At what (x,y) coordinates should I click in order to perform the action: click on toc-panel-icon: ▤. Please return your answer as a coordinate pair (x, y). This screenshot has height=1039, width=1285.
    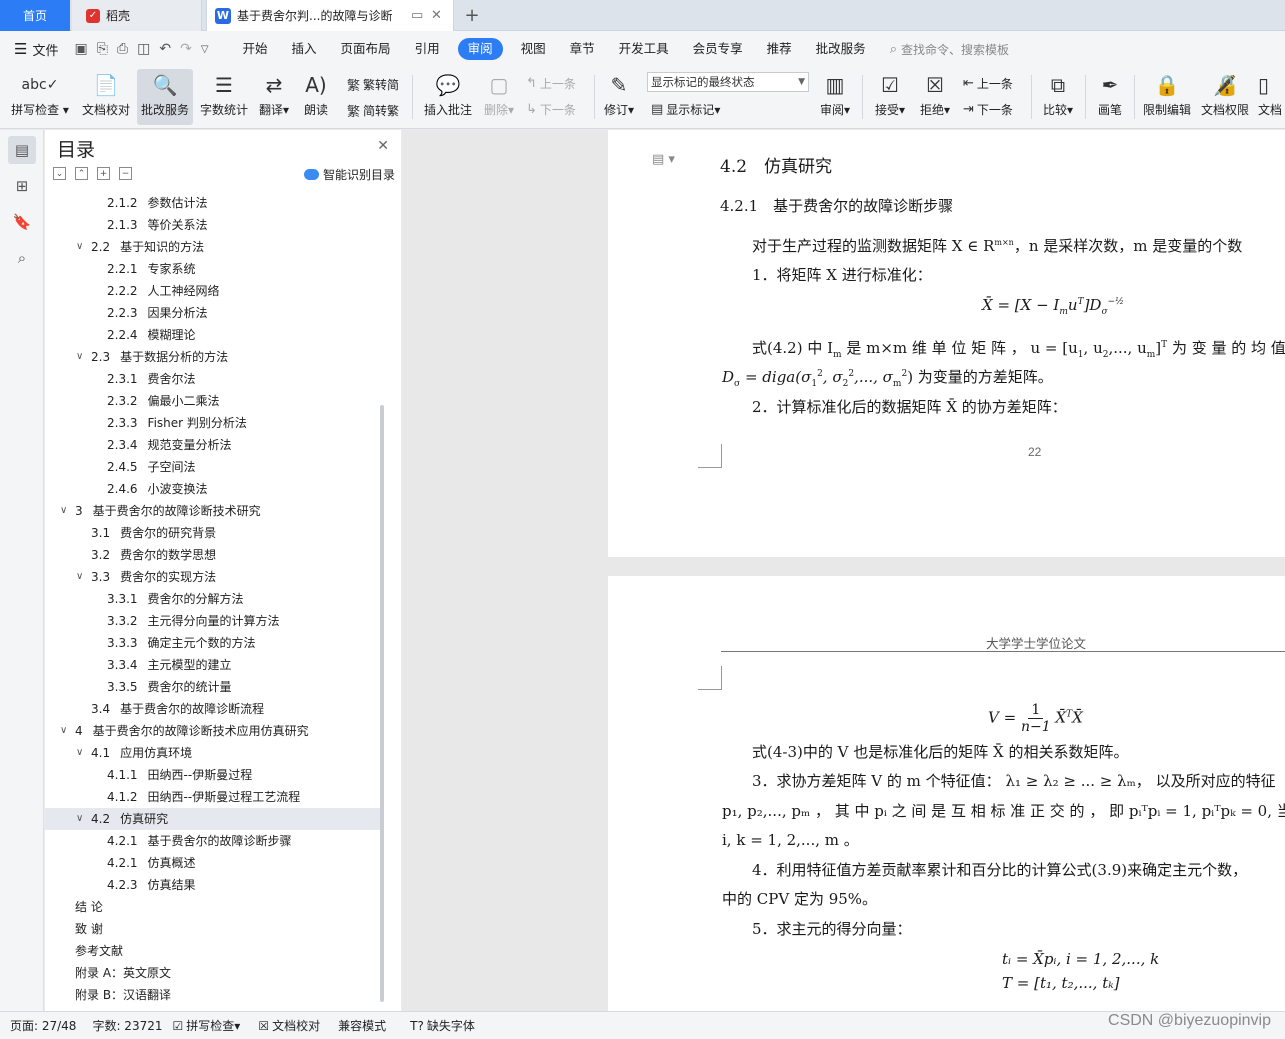
    Looking at the image, I should click on (22, 150).